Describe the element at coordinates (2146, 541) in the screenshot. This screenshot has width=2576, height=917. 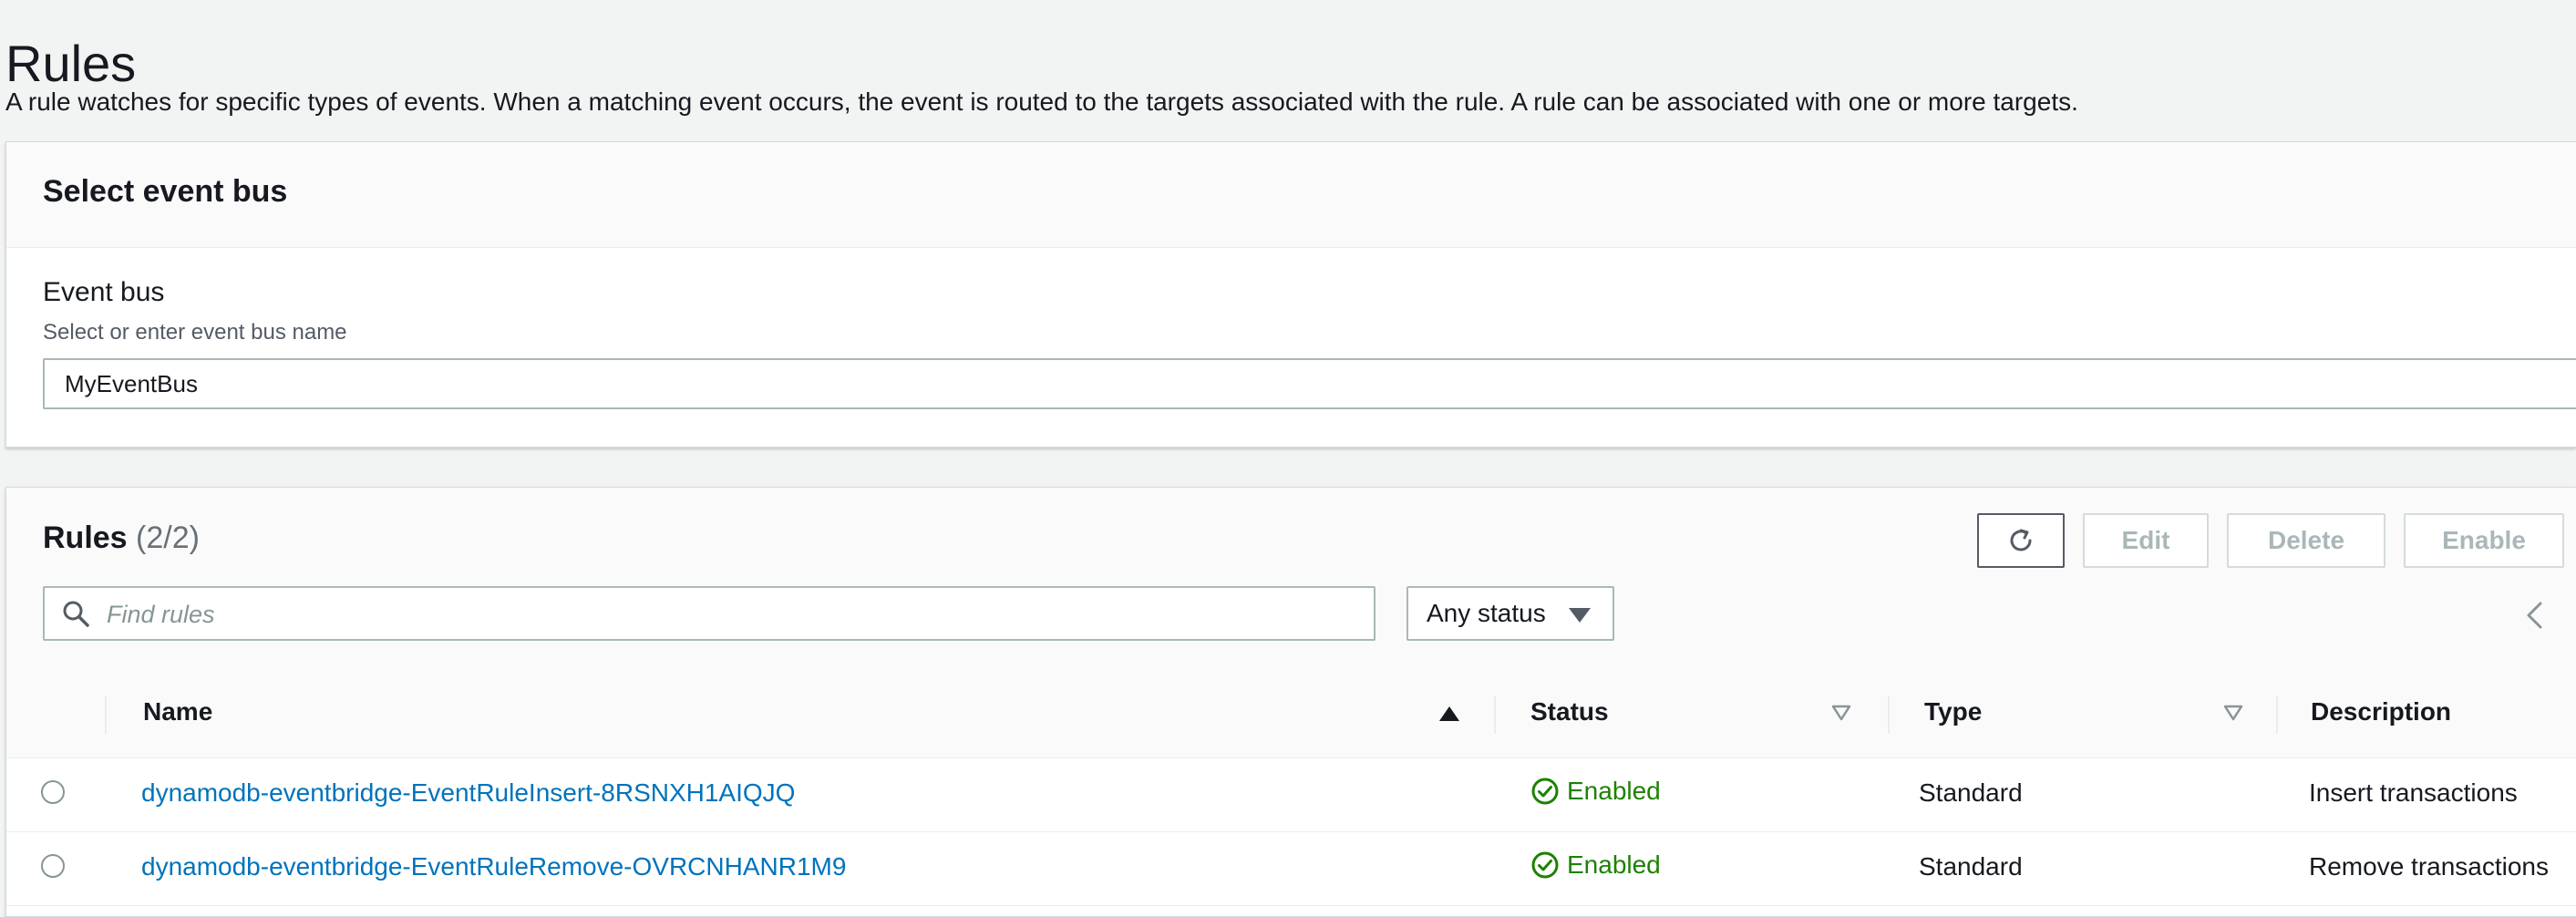
I see `edit-button: Edit` at that location.